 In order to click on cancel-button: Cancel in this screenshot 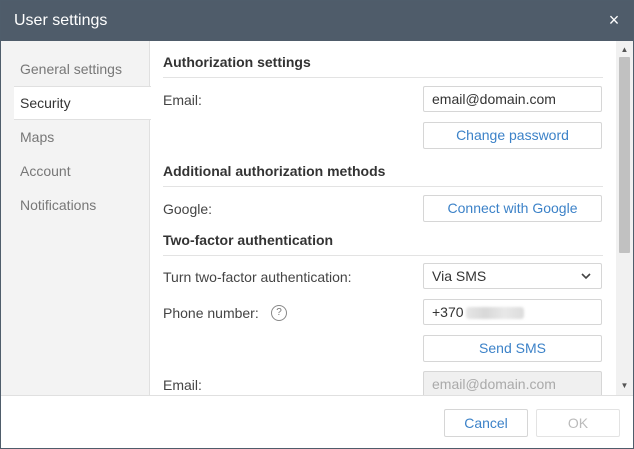, I will do `click(486, 423)`.